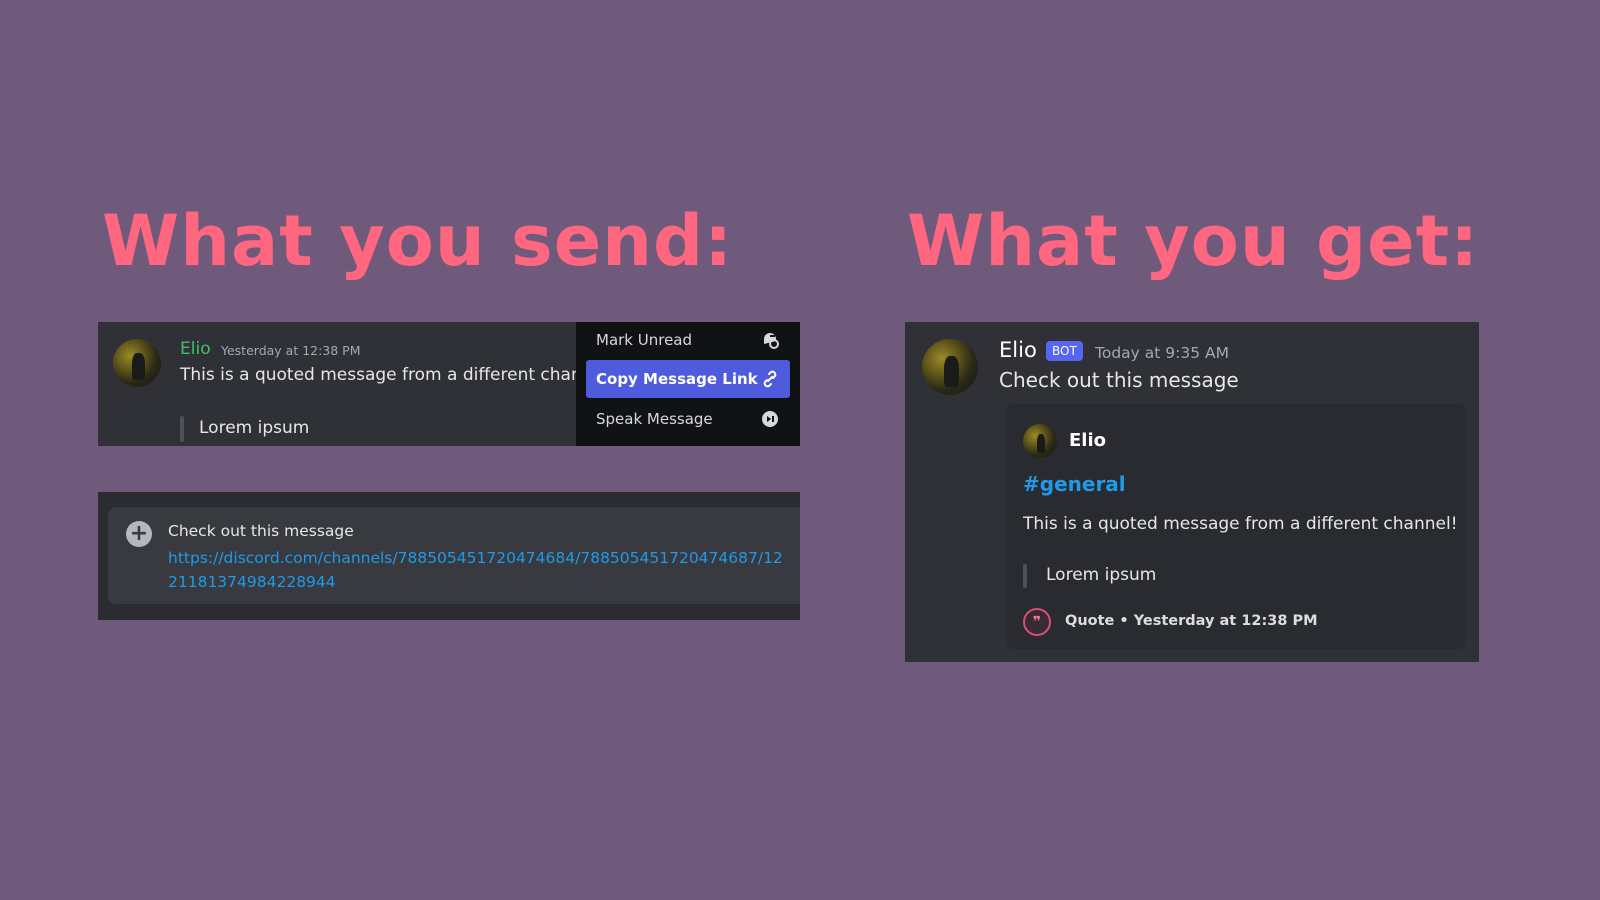  I want to click on link-icon, so click(770, 379).